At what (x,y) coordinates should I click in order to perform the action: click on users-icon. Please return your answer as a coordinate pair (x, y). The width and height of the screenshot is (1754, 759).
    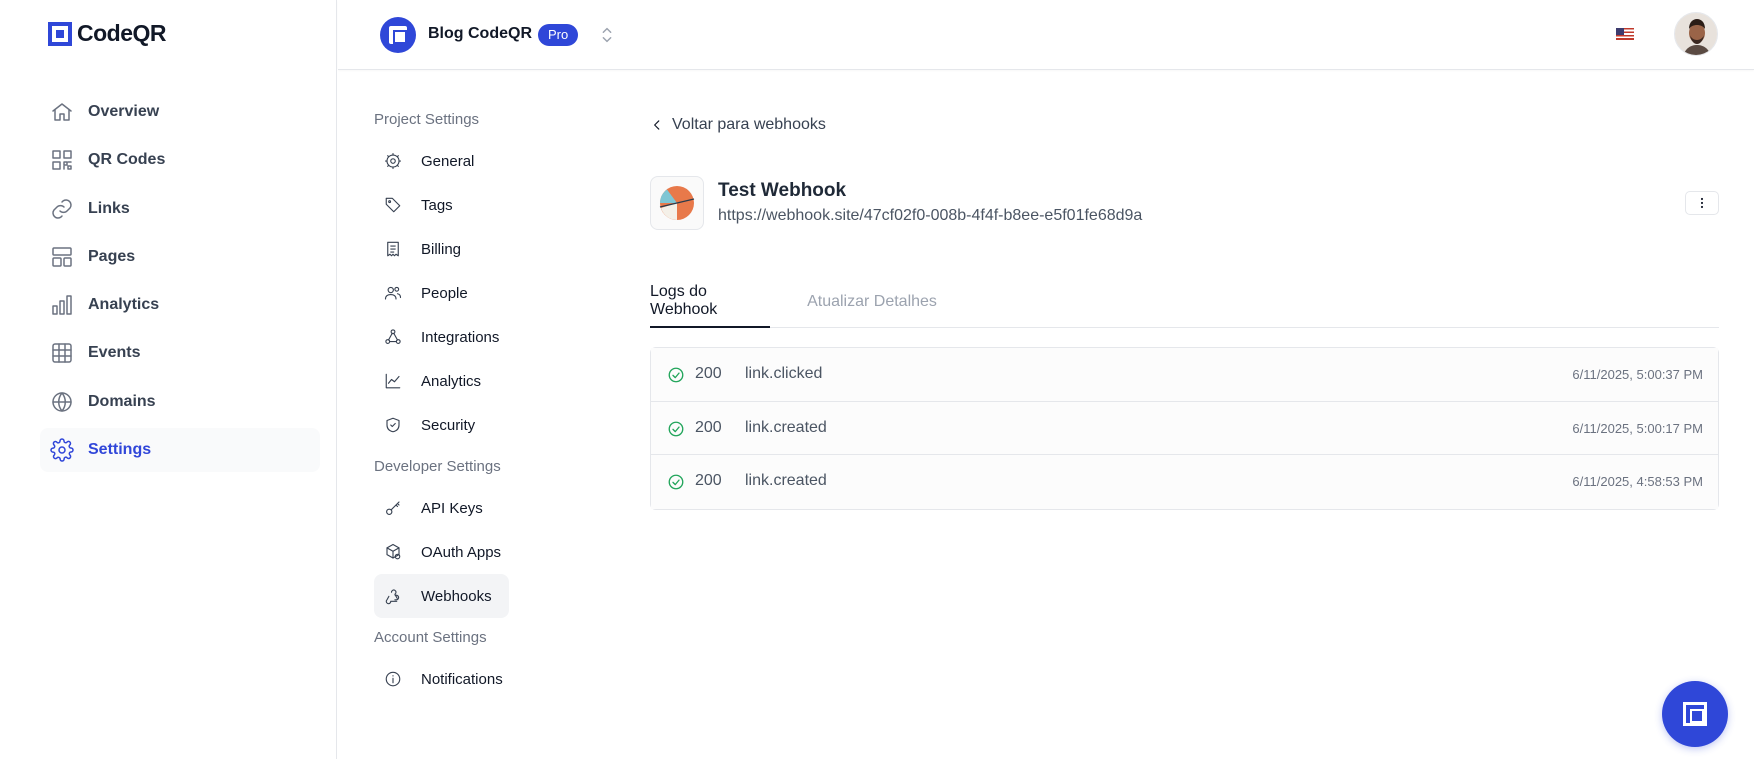
    Looking at the image, I should click on (393, 293).